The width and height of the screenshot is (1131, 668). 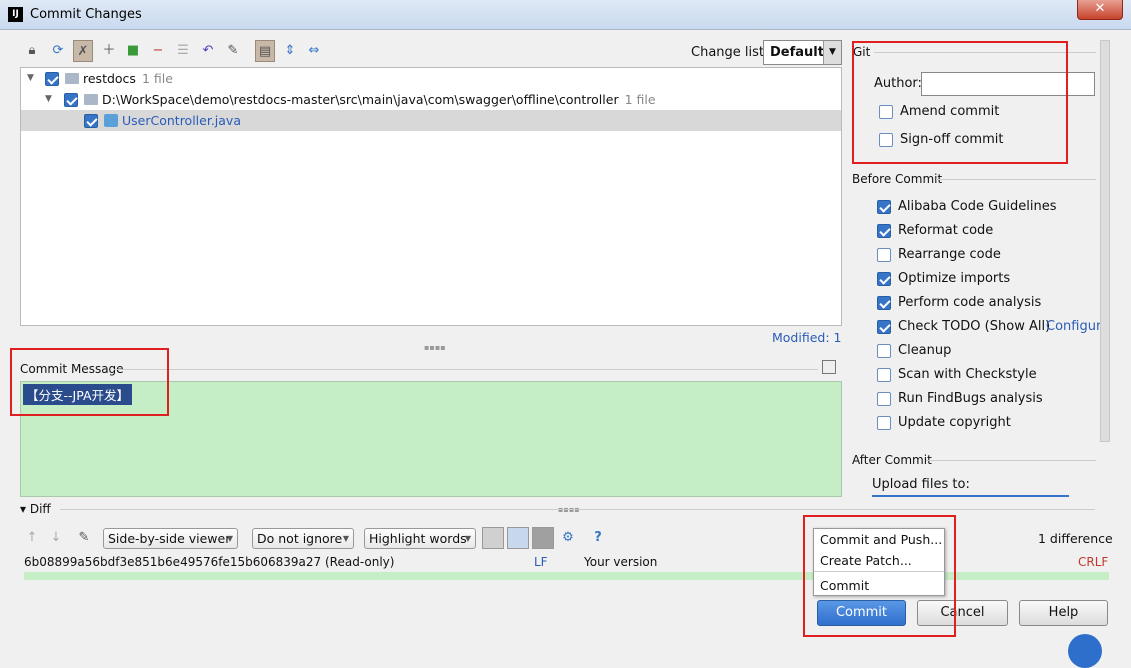 I want to click on help-icon: ?, so click(x=598, y=538).